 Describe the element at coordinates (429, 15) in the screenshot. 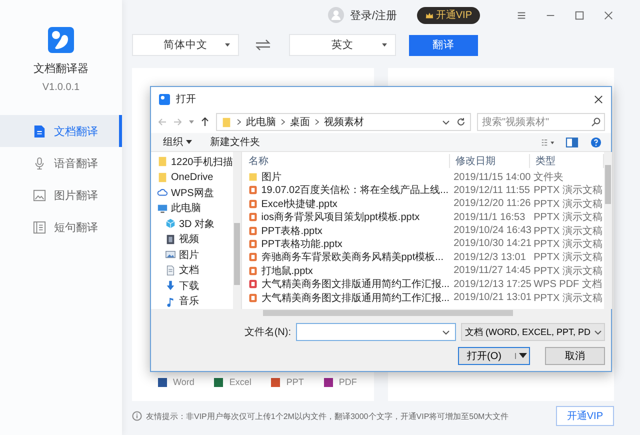

I see `crown-icon` at that location.